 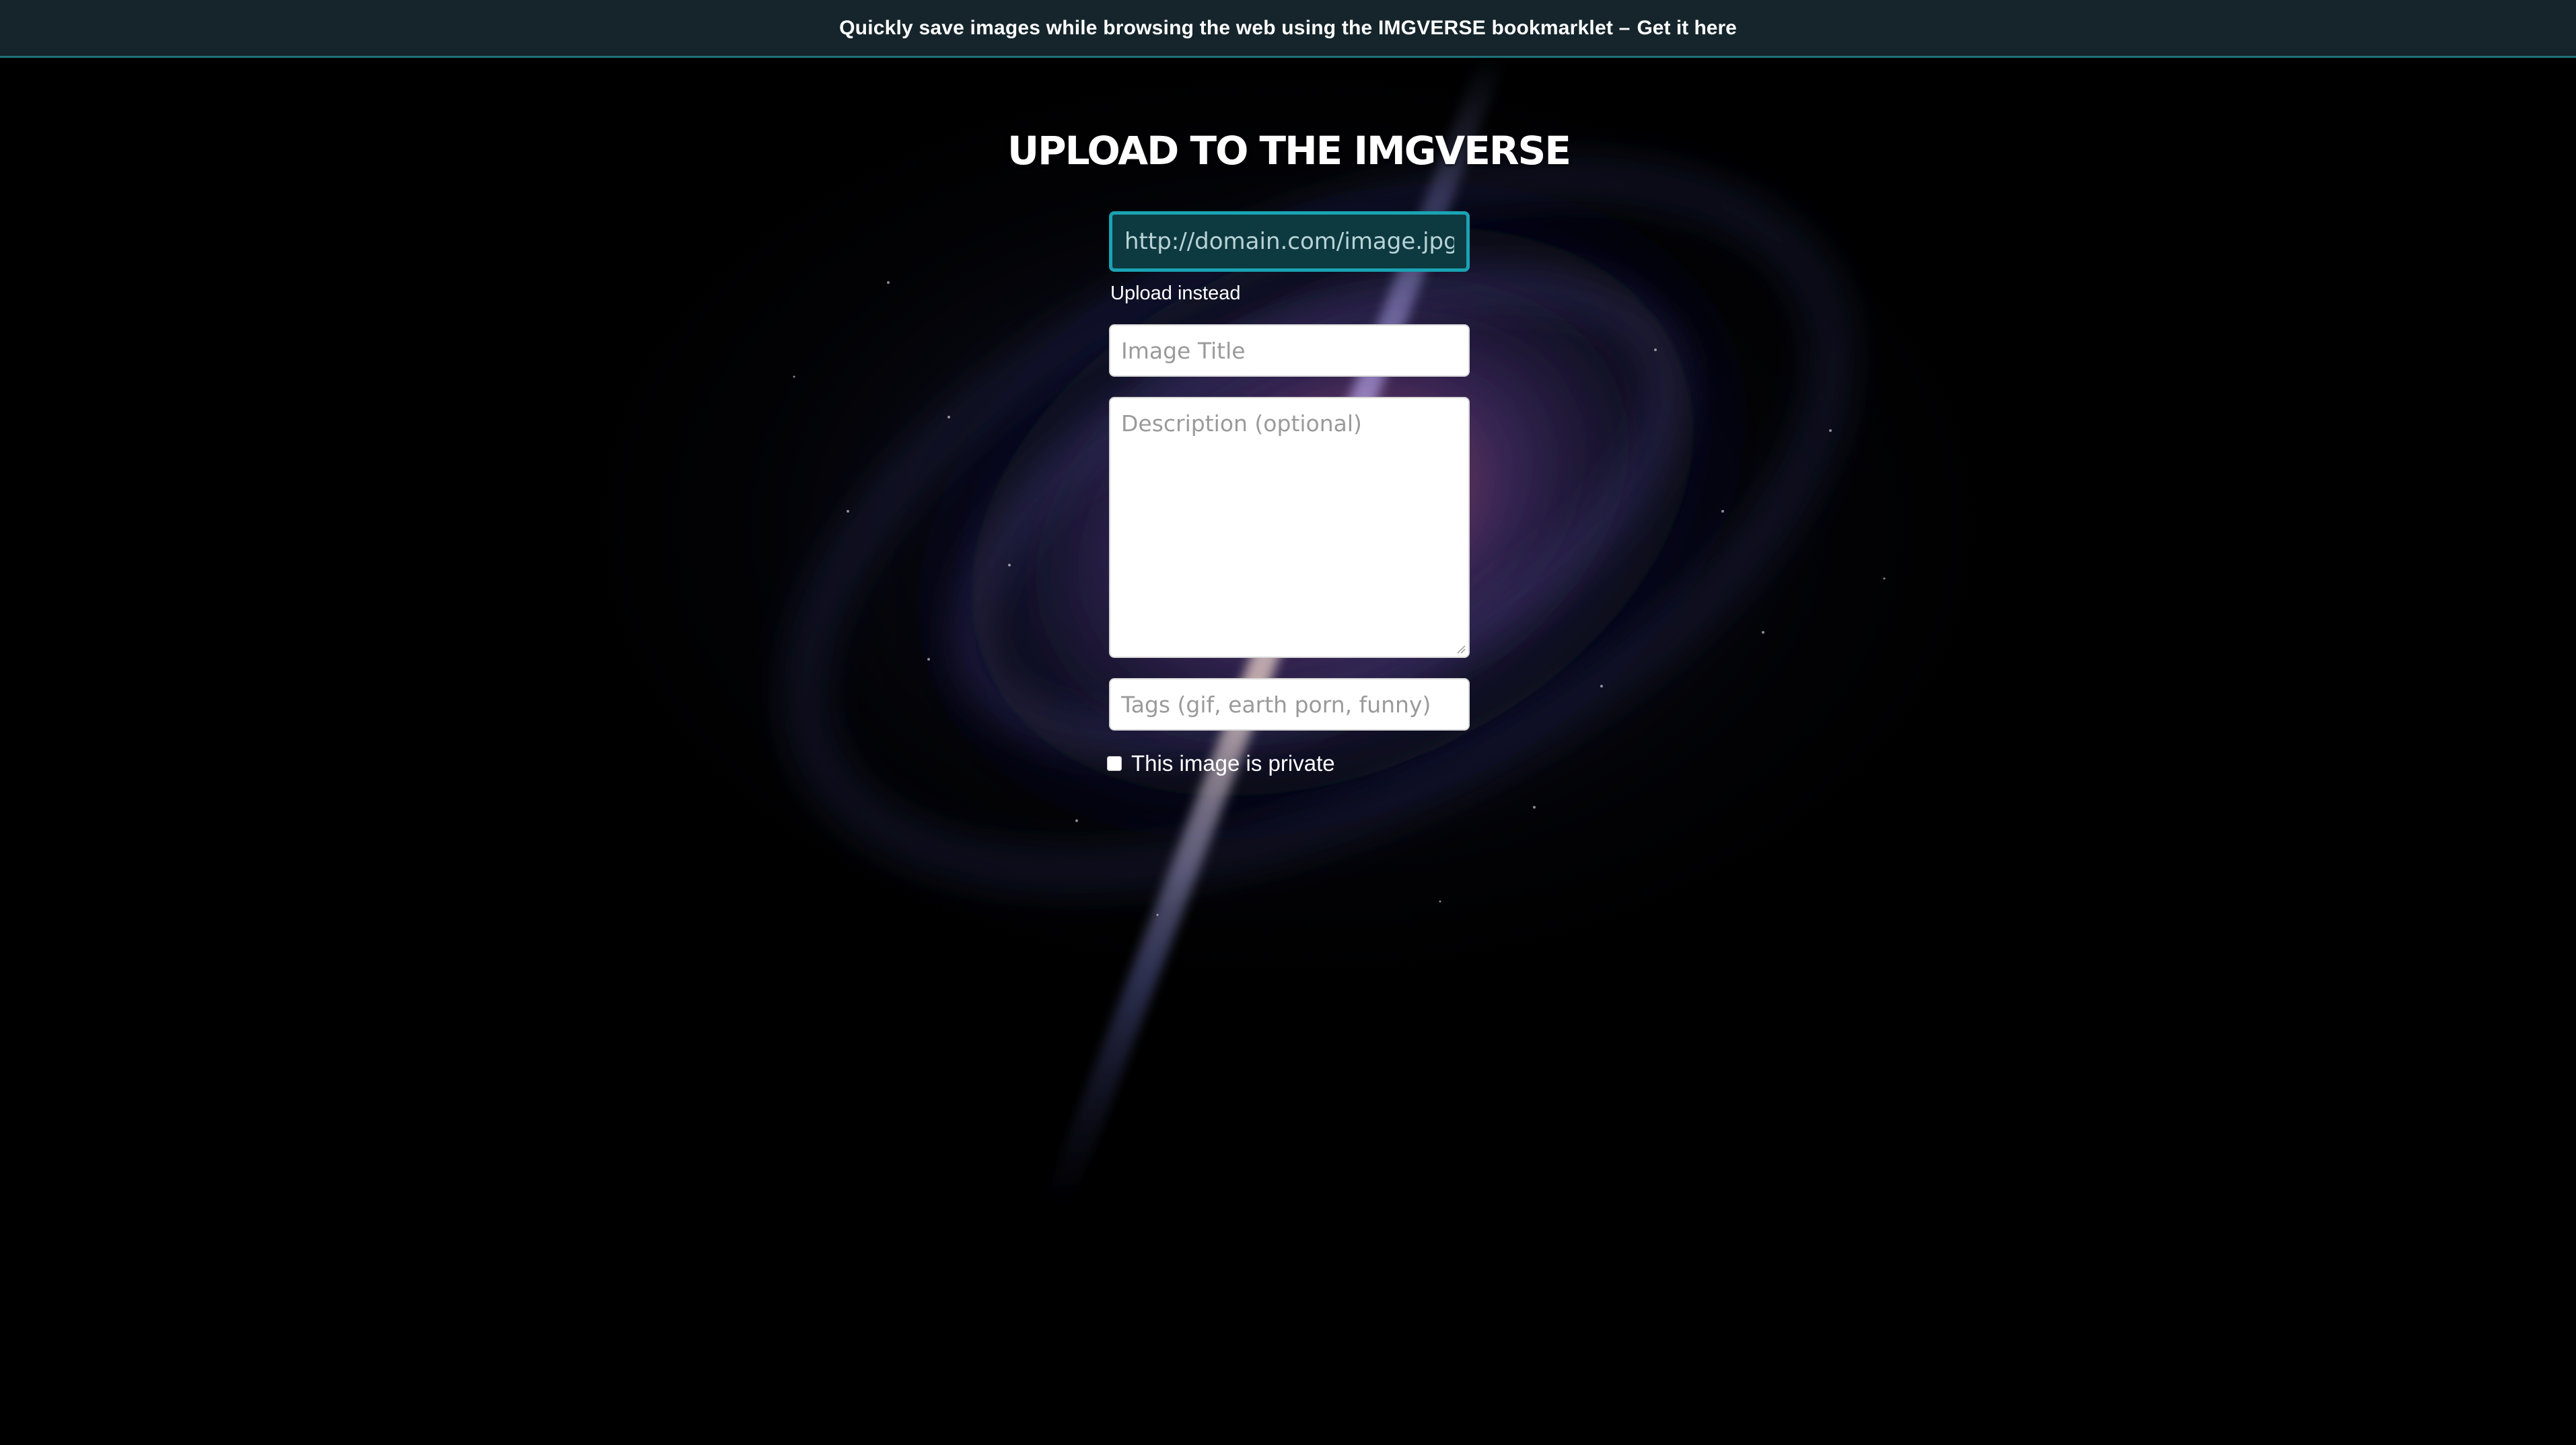 I want to click on upload-instead-link: Upload instead, so click(x=1175, y=294).